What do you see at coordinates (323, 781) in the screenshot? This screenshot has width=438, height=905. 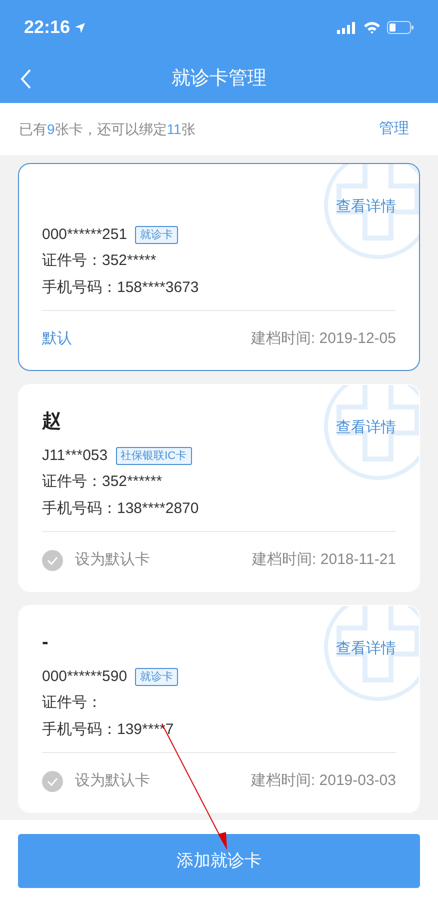 I see `created-date: 建档时间: 2019-03-03` at bounding box center [323, 781].